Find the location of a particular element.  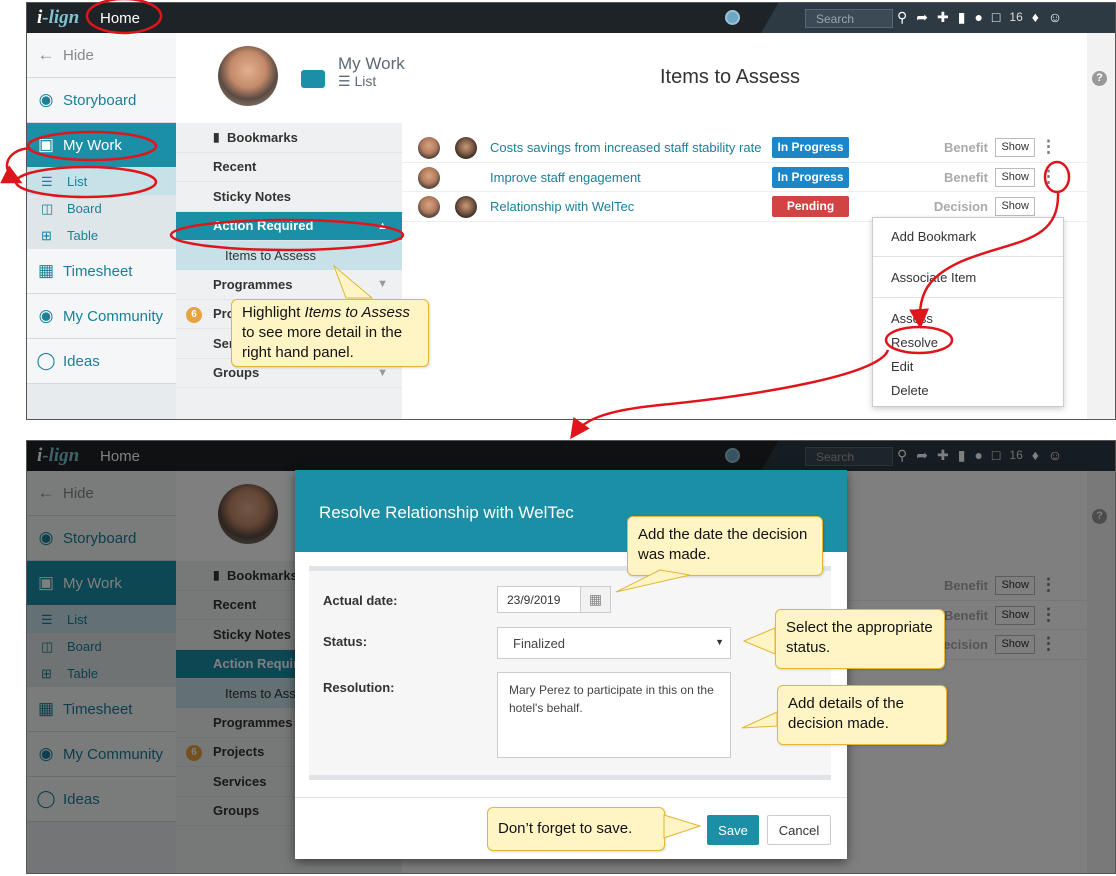

chat-icon: ● is located at coordinates (978, 17).